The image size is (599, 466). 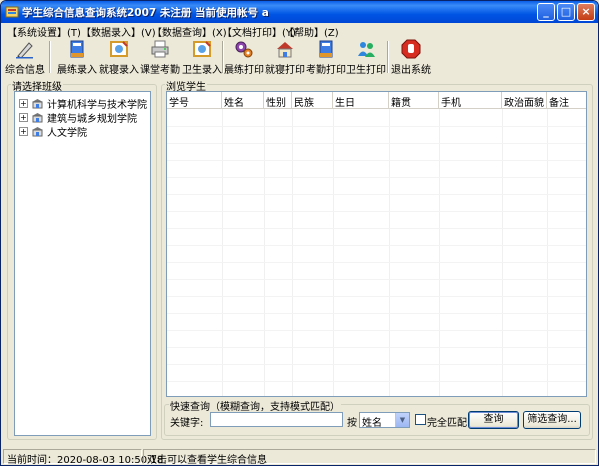 What do you see at coordinates (352, 423) in the screenshot?
I see `by-label: 按` at bounding box center [352, 423].